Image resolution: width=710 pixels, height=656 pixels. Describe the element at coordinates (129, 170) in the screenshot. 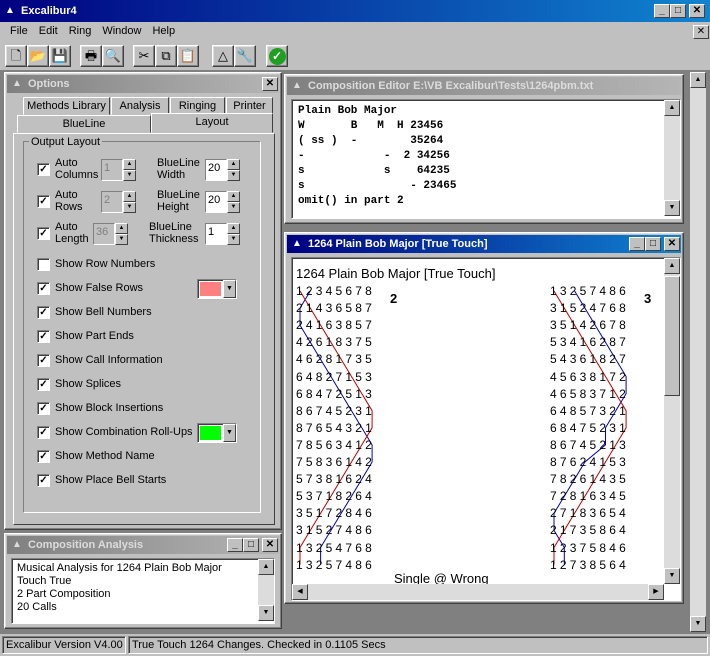

I see `auto-columns-spinner: ▲ ▼` at that location.